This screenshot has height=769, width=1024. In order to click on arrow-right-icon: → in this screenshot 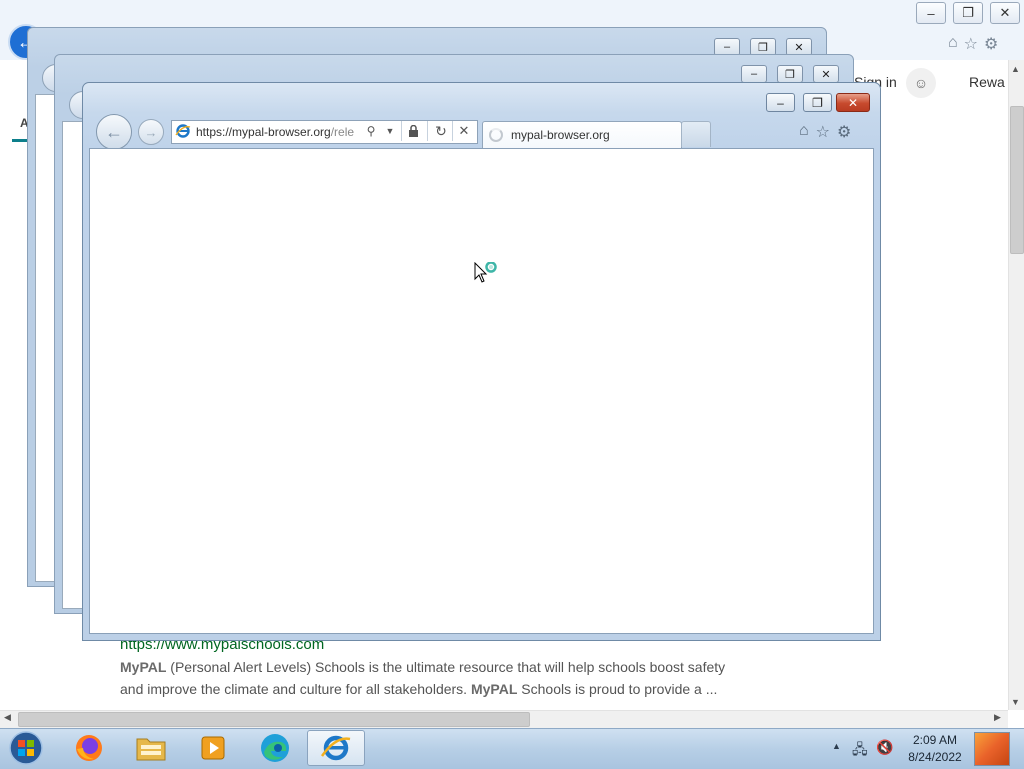, I will do `click(151, 132)`.